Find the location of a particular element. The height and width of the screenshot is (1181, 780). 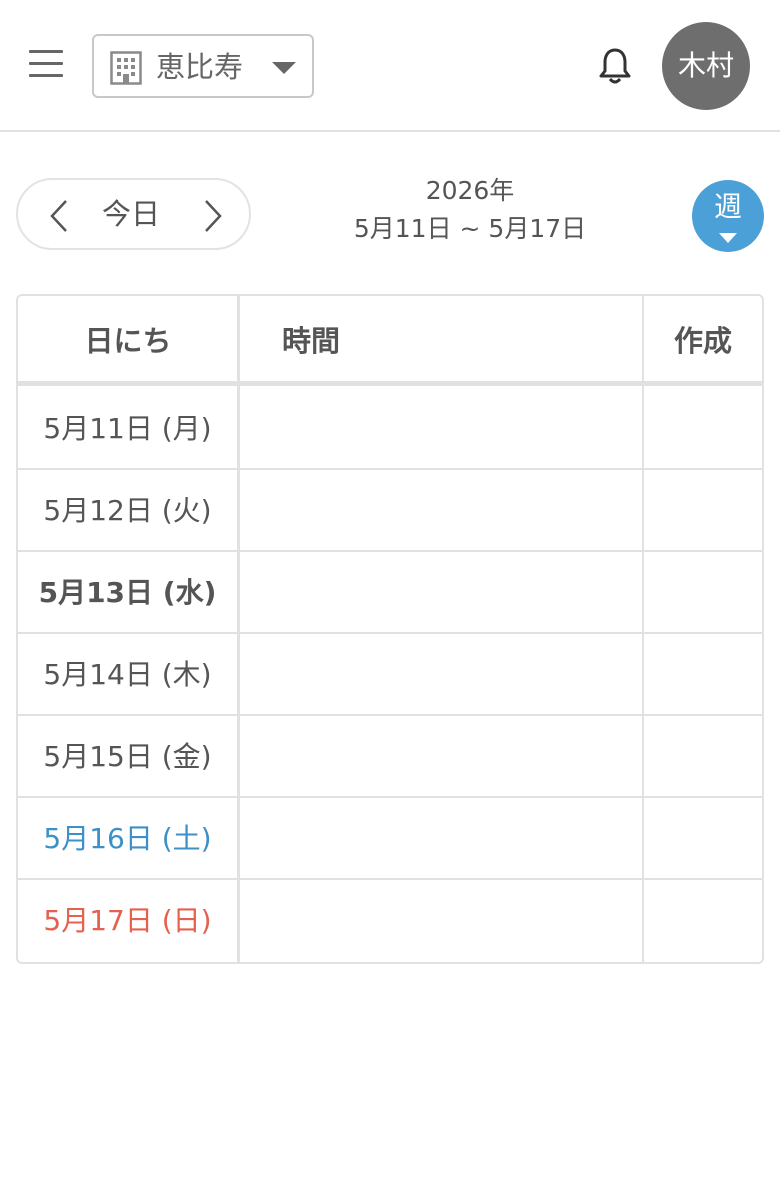

app-header: 恵比寿 木村 is located at coordinates (390, 66).